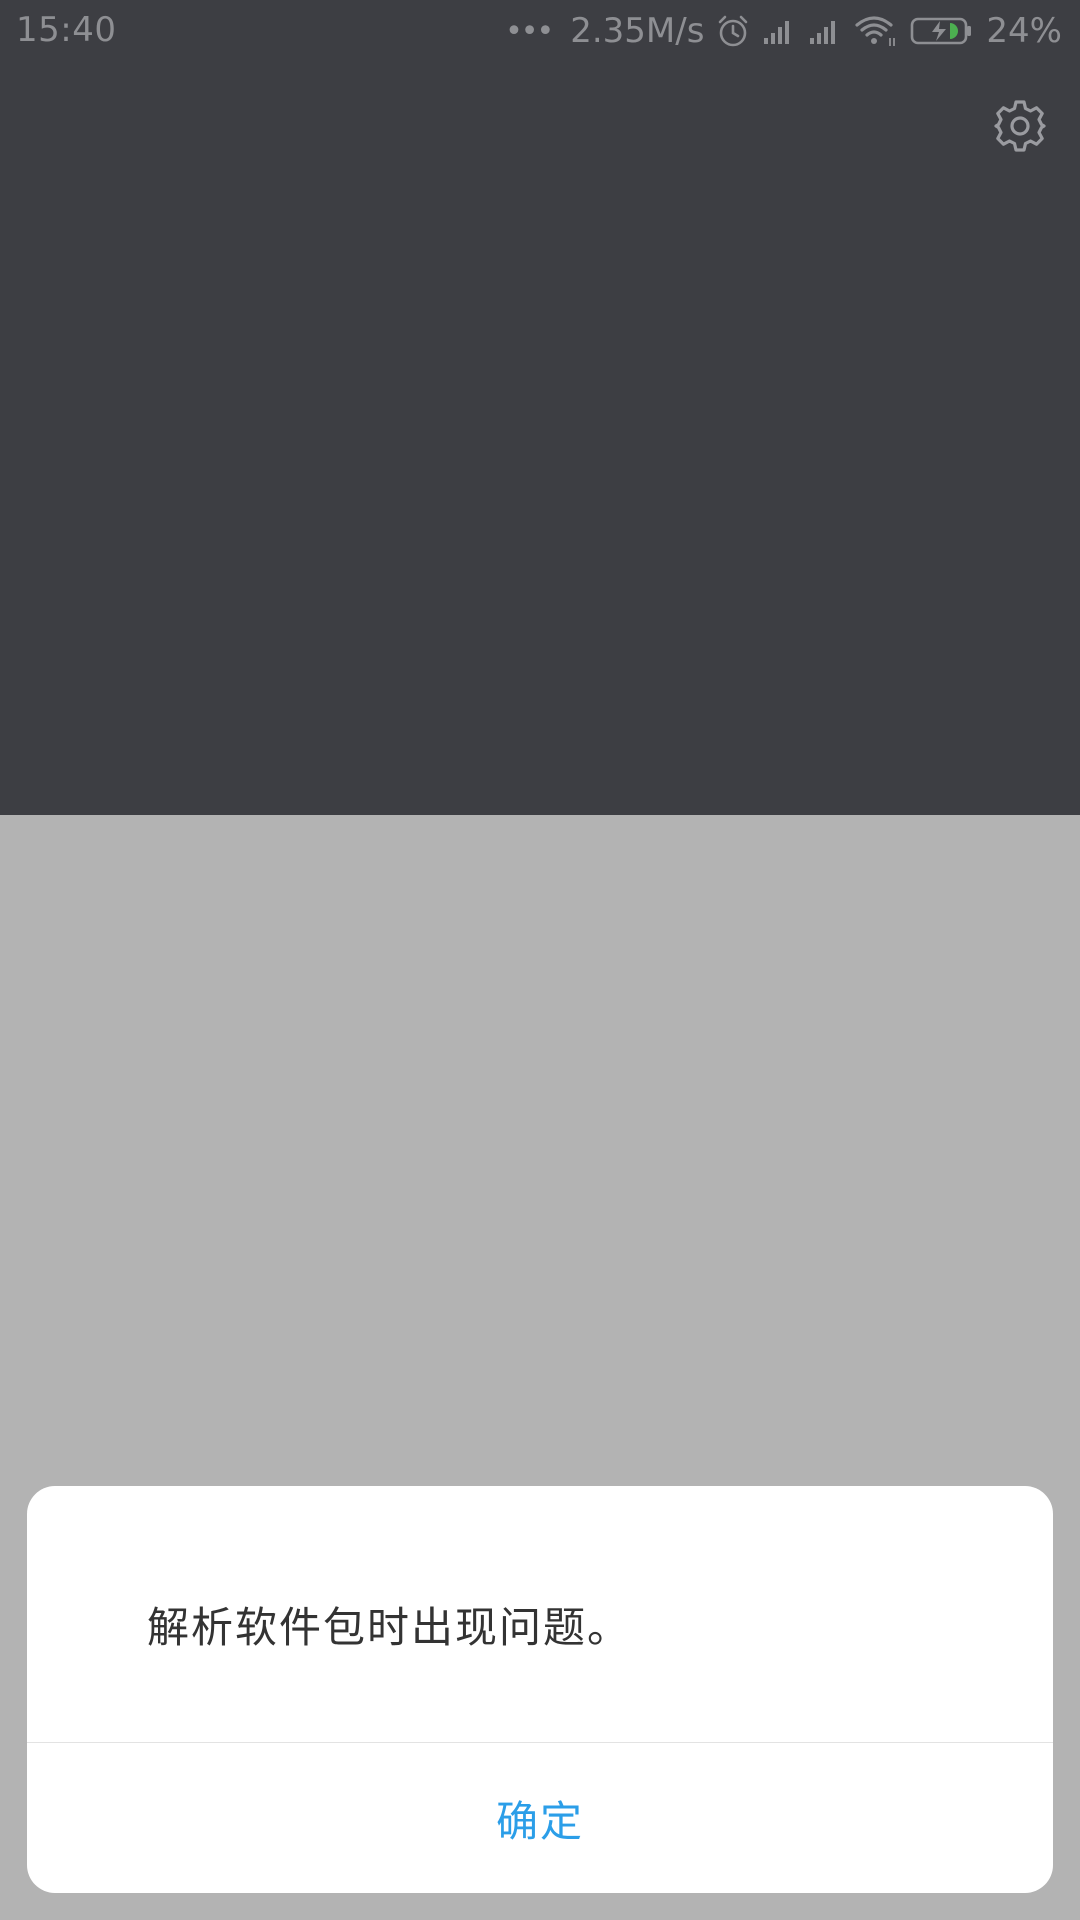 The height and width of the screenshot is (1920, 1080). I want to click on battery-charging-icon, so click(942, 31).